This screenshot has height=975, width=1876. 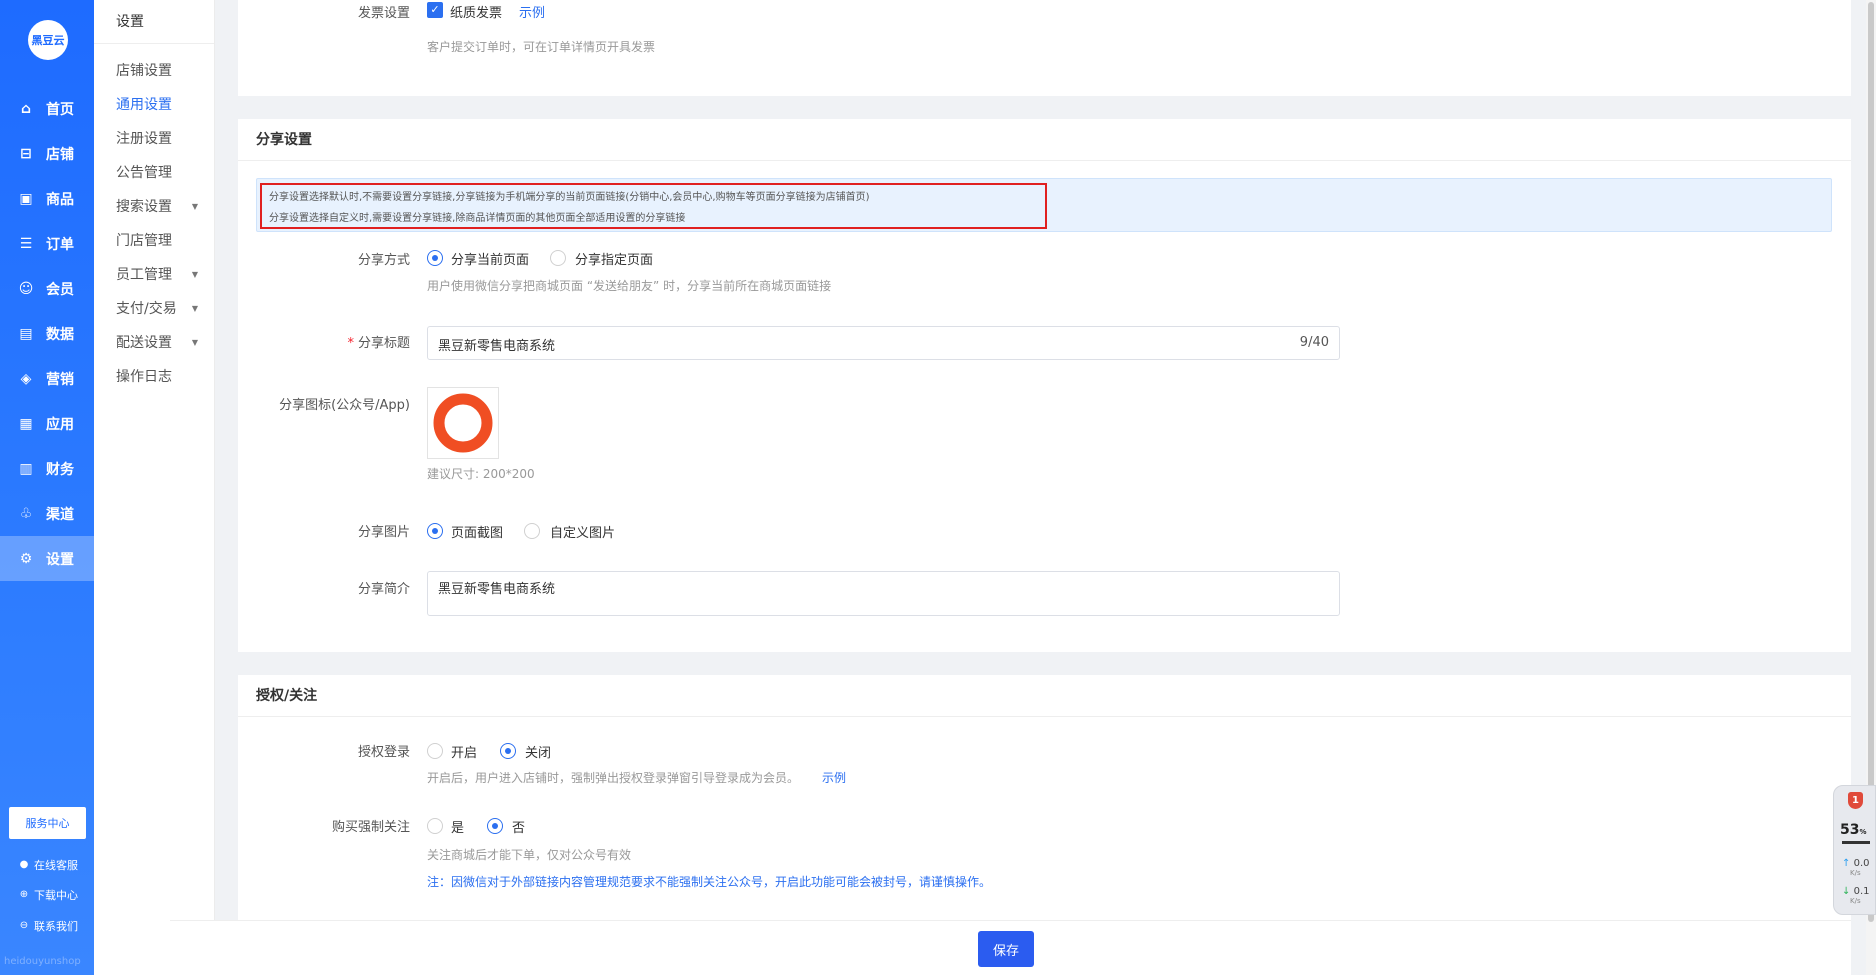 What do you see at coordinates (1846, 863) in the screenshot?
I see `upload-arrow-icon: ↑` at bounding box center [1846, 863].